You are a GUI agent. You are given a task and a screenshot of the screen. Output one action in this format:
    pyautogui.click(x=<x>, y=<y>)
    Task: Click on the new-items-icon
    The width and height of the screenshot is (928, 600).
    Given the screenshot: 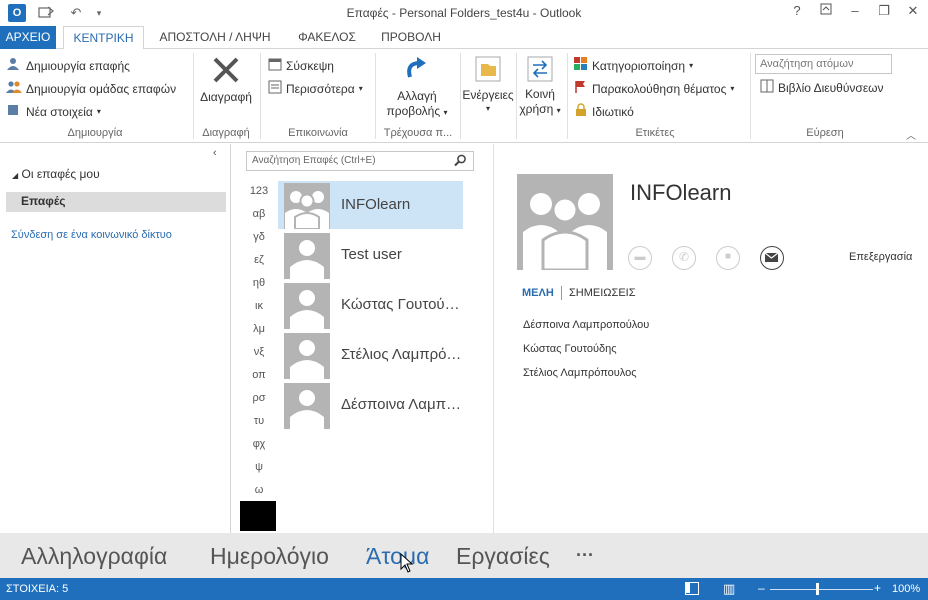 What is the action you would take?
    pyautogui.click(x=14, y=111)
    